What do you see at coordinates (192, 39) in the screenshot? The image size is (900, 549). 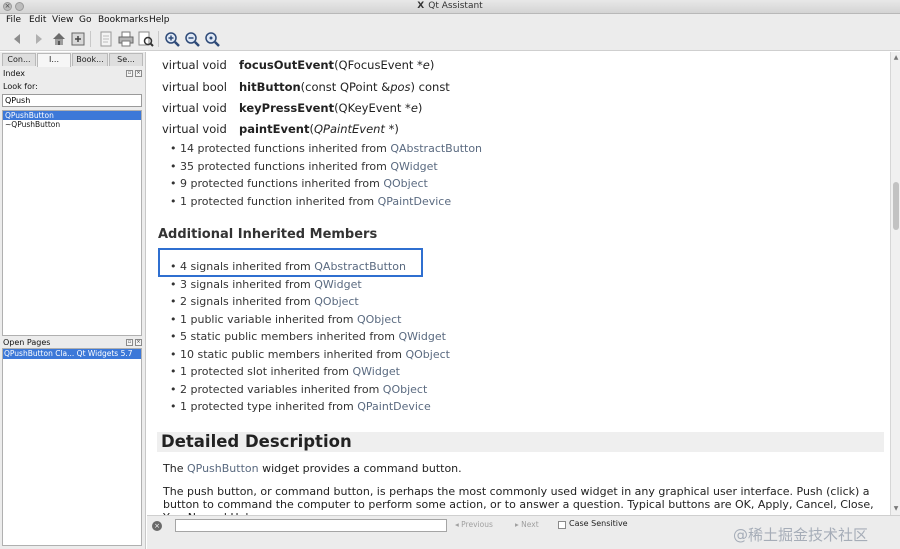 I see `zoom-out-icon` at bounding box center [192, 39].